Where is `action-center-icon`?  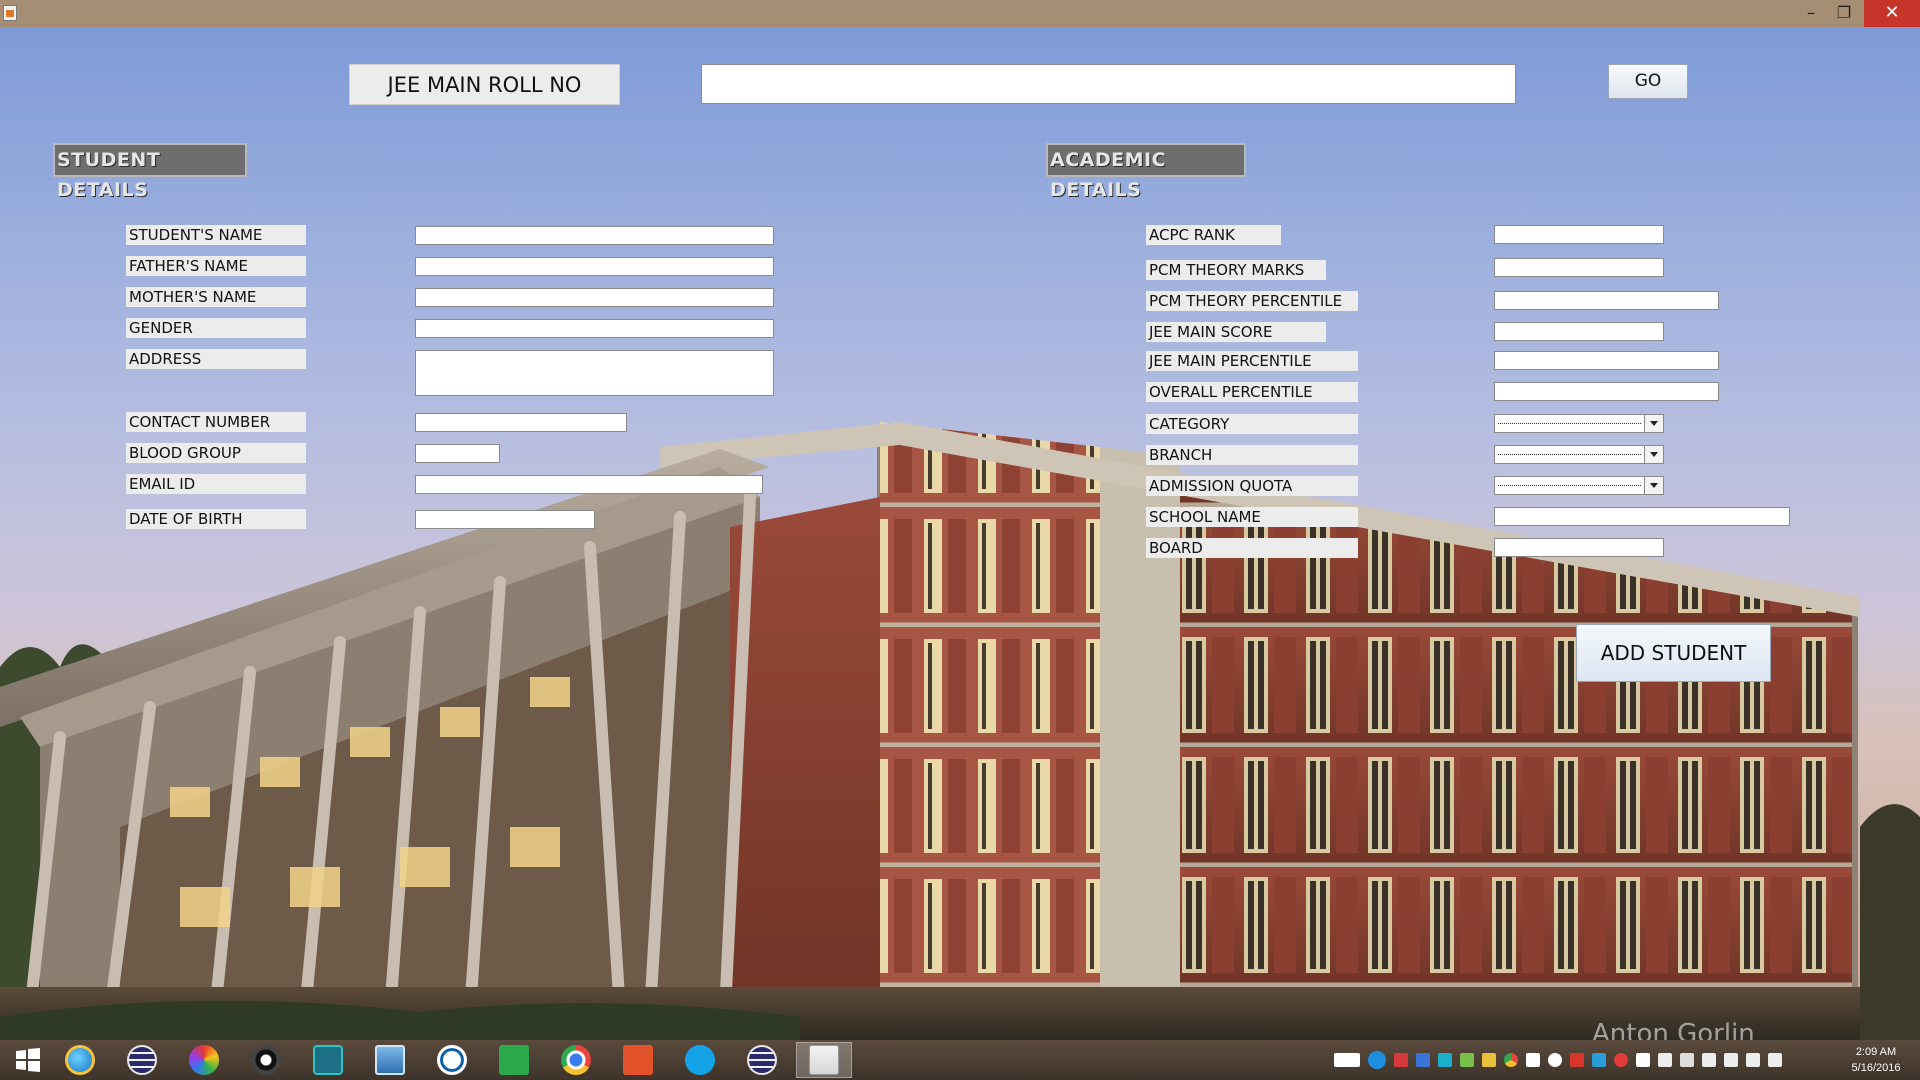 action-center-icon is located at coordinates (1775, 1060).